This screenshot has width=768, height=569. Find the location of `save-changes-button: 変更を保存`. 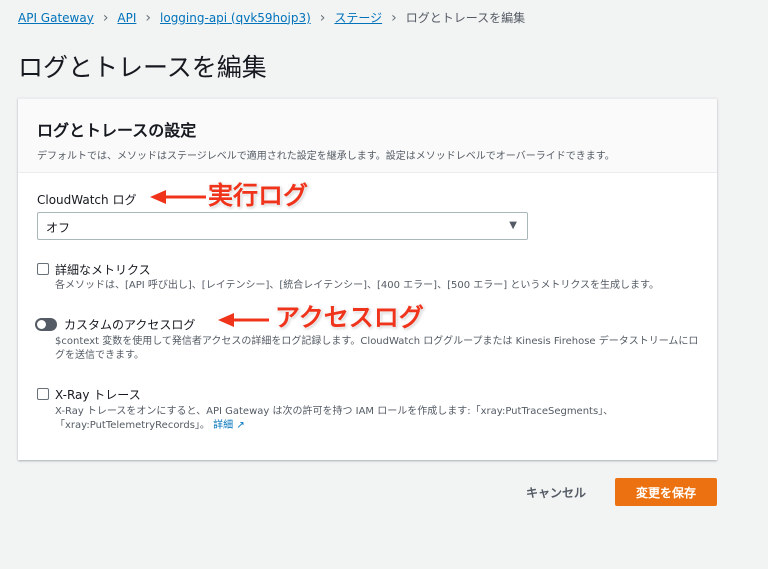

save-changes-button: 変更を保存 is located at coordinates (666, 492).